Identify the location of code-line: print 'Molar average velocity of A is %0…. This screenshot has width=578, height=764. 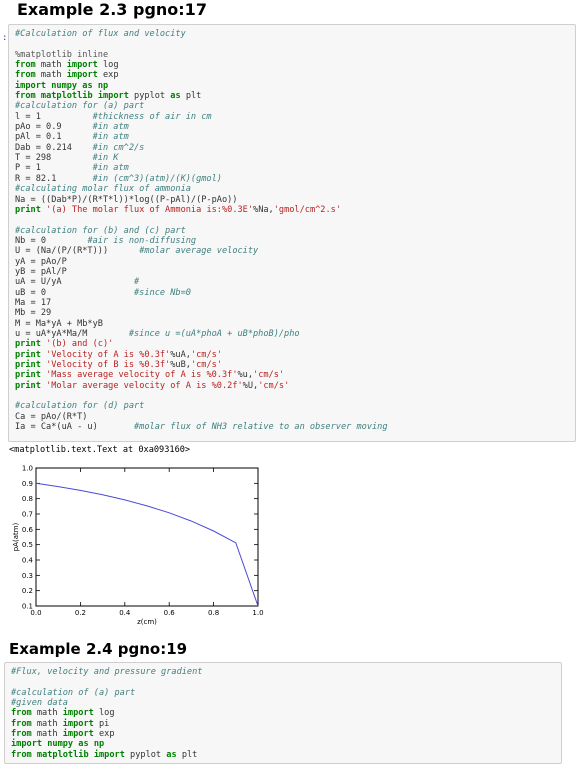
(152, 385).